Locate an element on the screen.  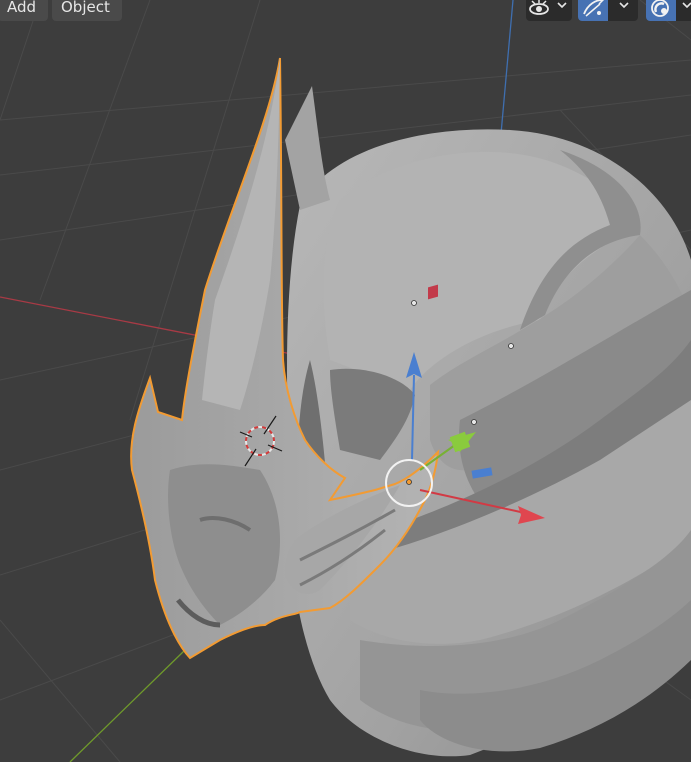
gizmo-icon is located at coordinates (594, 8).